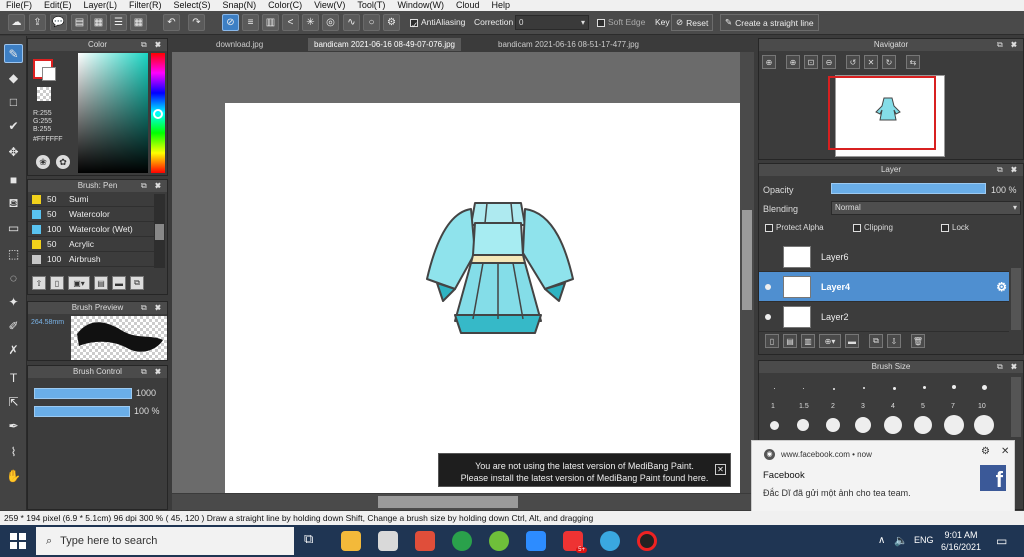 The height and width of the screenshot is (557, 1024). I want to click on menu-cloud: Cloud, so click(468, 5).